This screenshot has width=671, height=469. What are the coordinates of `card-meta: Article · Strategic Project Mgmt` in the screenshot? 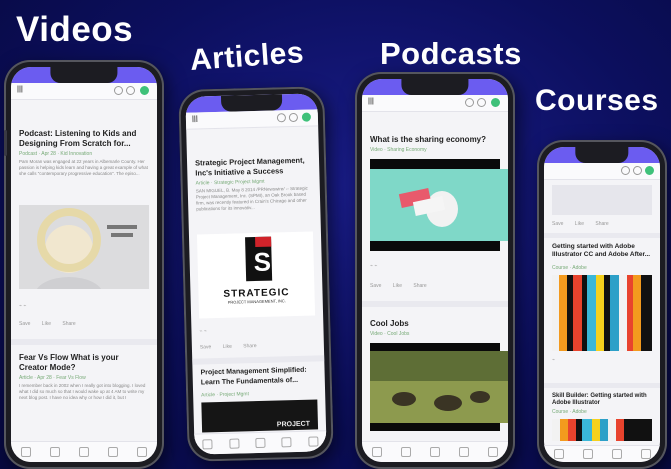 It's located at (230, 182).